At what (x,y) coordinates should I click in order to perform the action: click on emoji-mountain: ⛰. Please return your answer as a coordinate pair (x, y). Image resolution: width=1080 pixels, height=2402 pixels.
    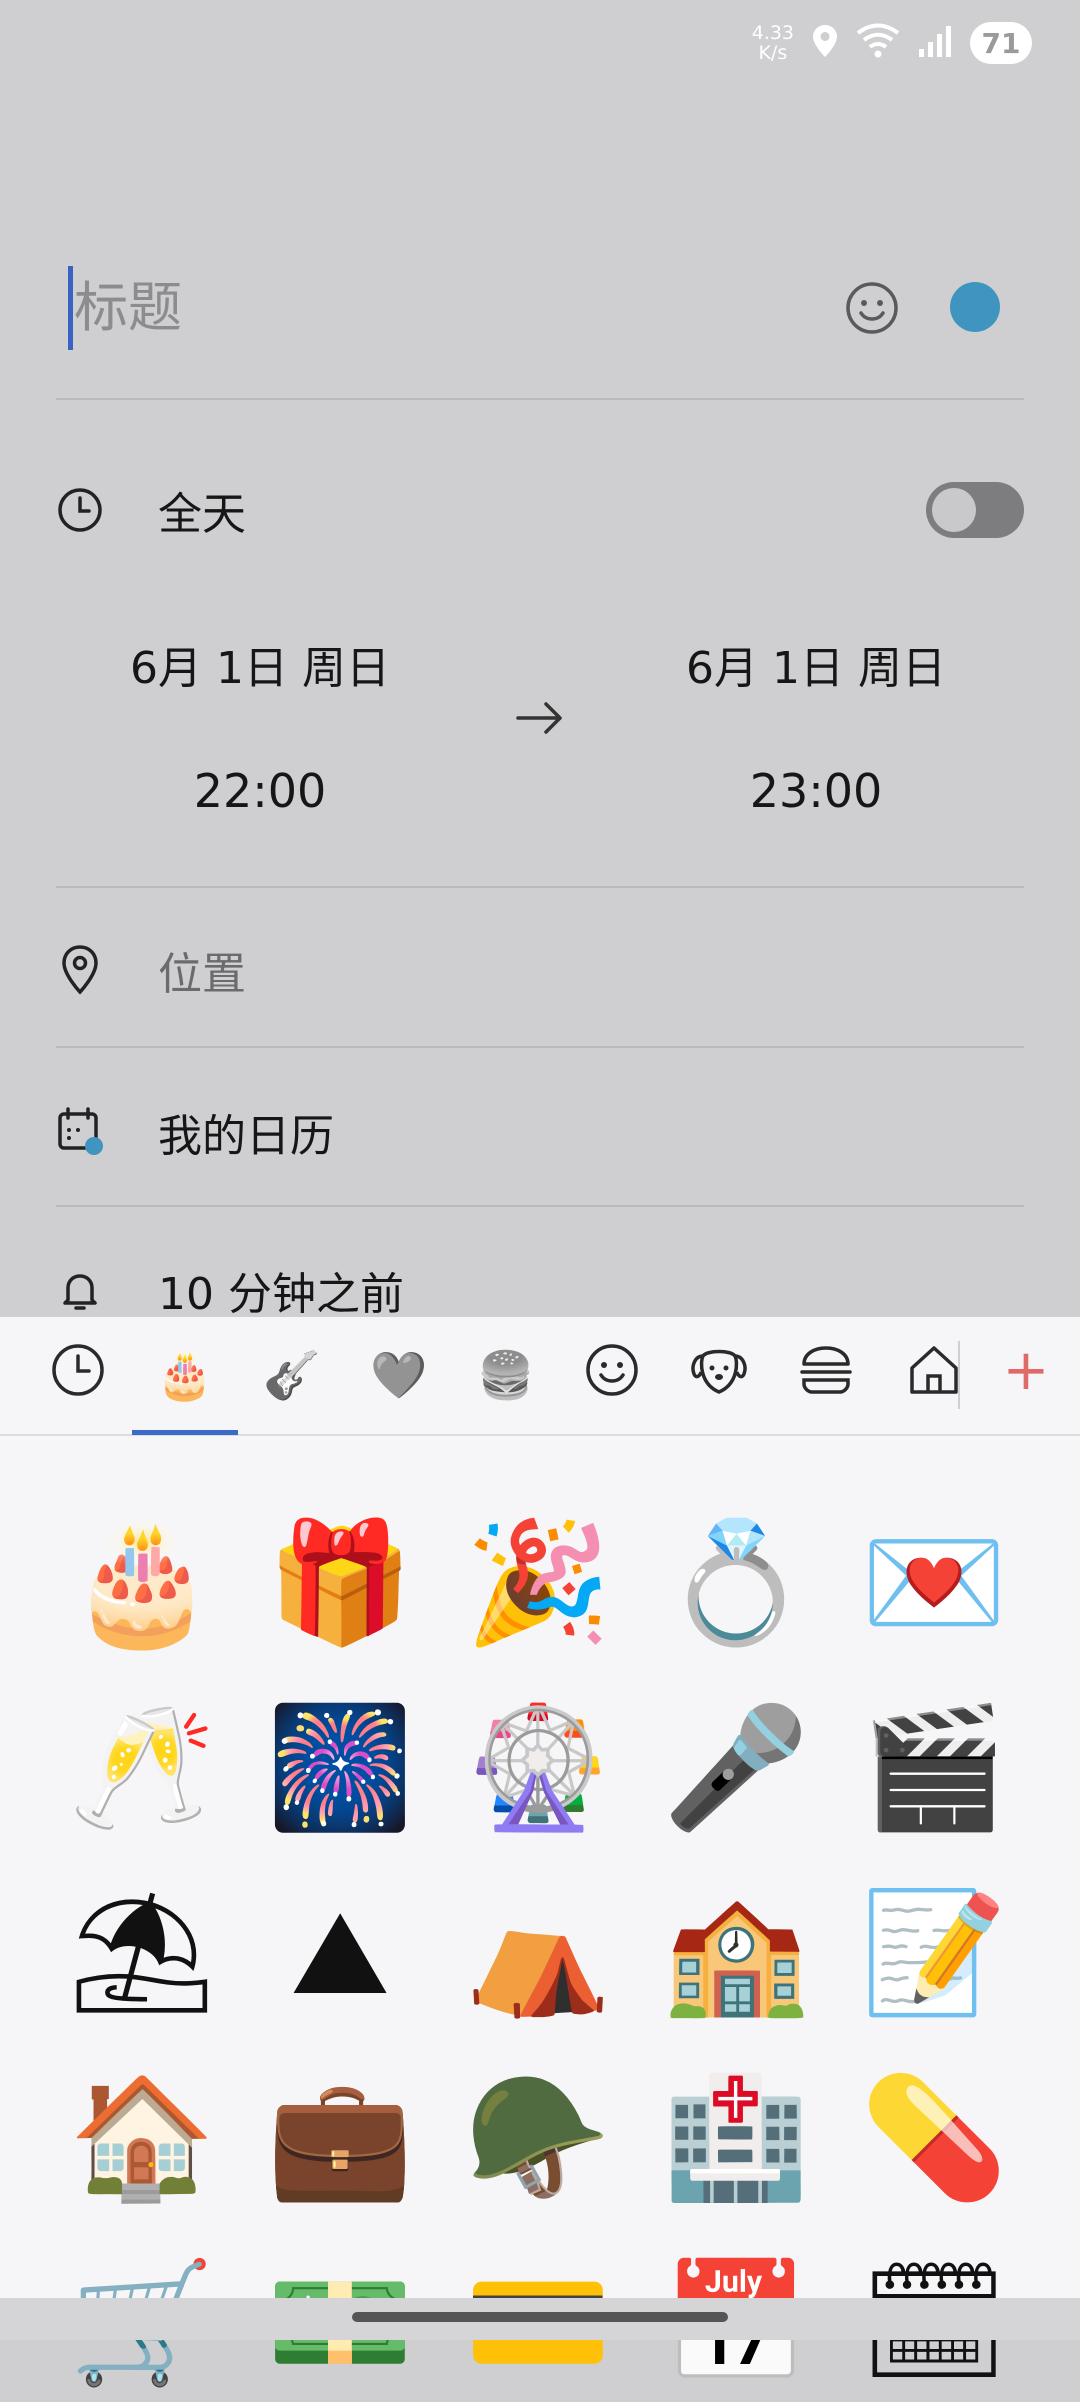
    Looking at the image, I should click on (340, 1952).